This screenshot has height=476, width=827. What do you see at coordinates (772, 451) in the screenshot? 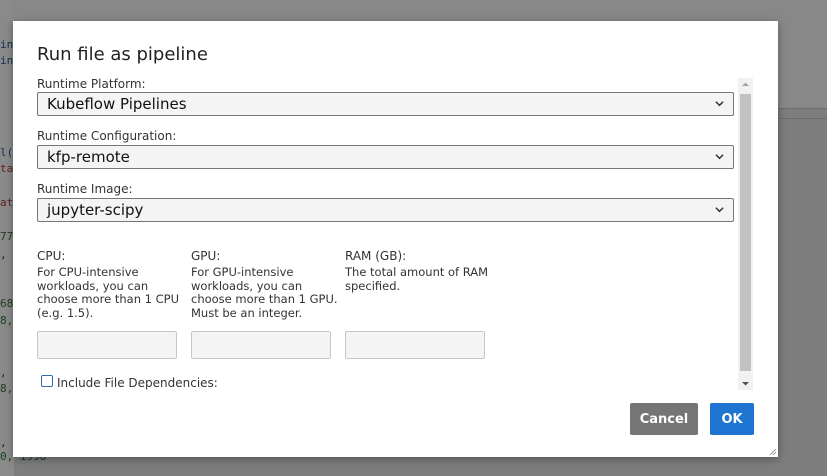
I see `resize-grip-icon` at bounding box center [772, 451].